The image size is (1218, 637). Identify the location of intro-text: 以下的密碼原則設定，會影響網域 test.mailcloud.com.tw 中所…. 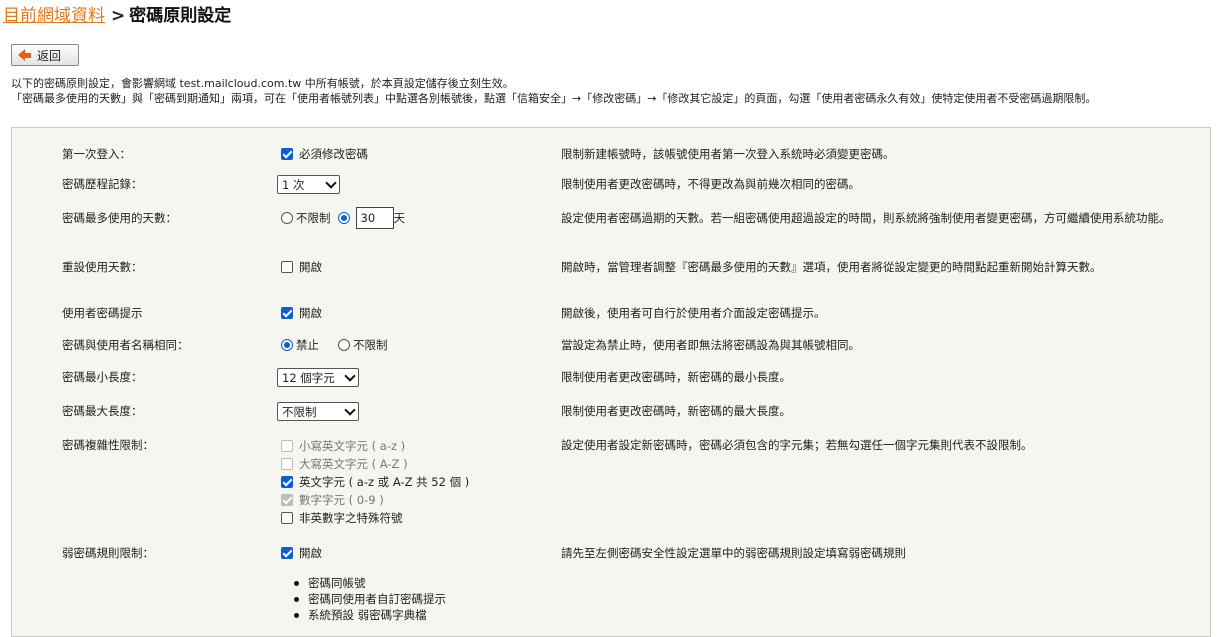
(611, 91).